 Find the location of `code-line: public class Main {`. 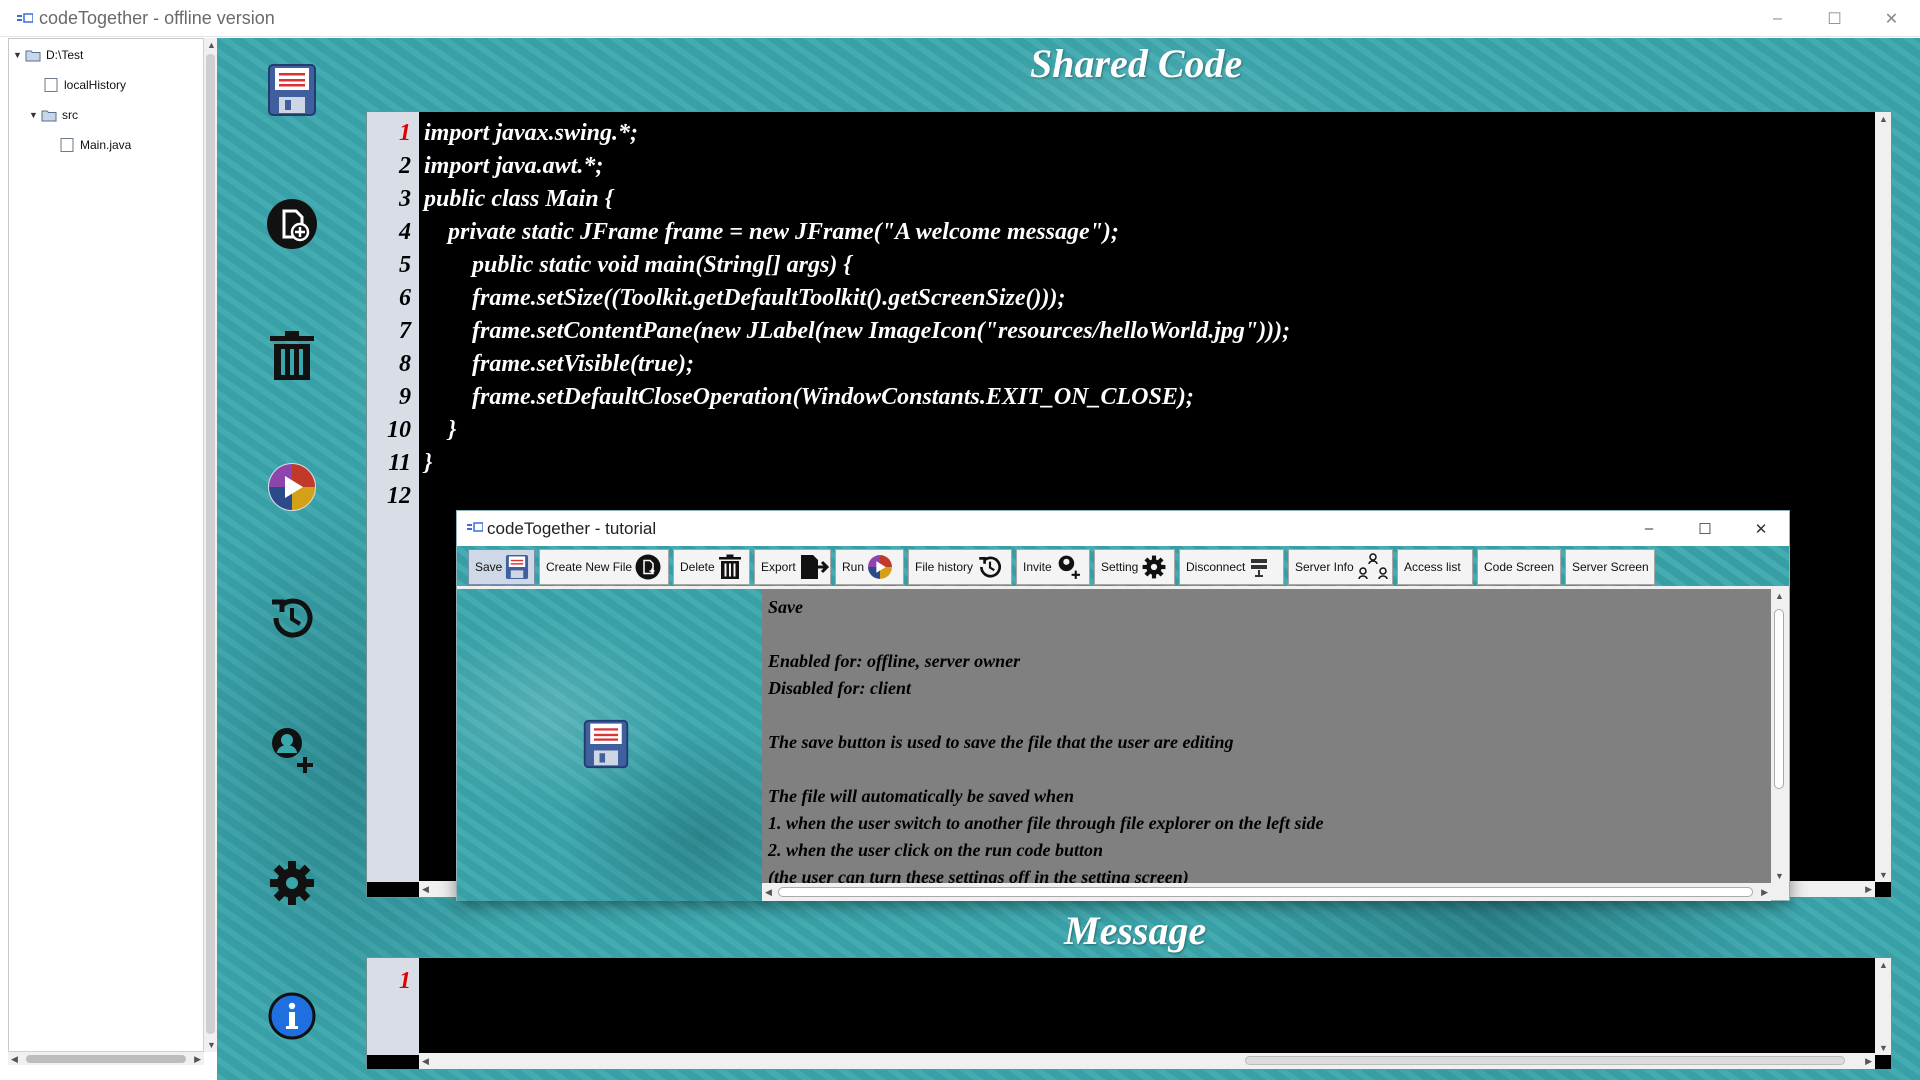

code-line: public class Main { is located at coordinates (518, 199).